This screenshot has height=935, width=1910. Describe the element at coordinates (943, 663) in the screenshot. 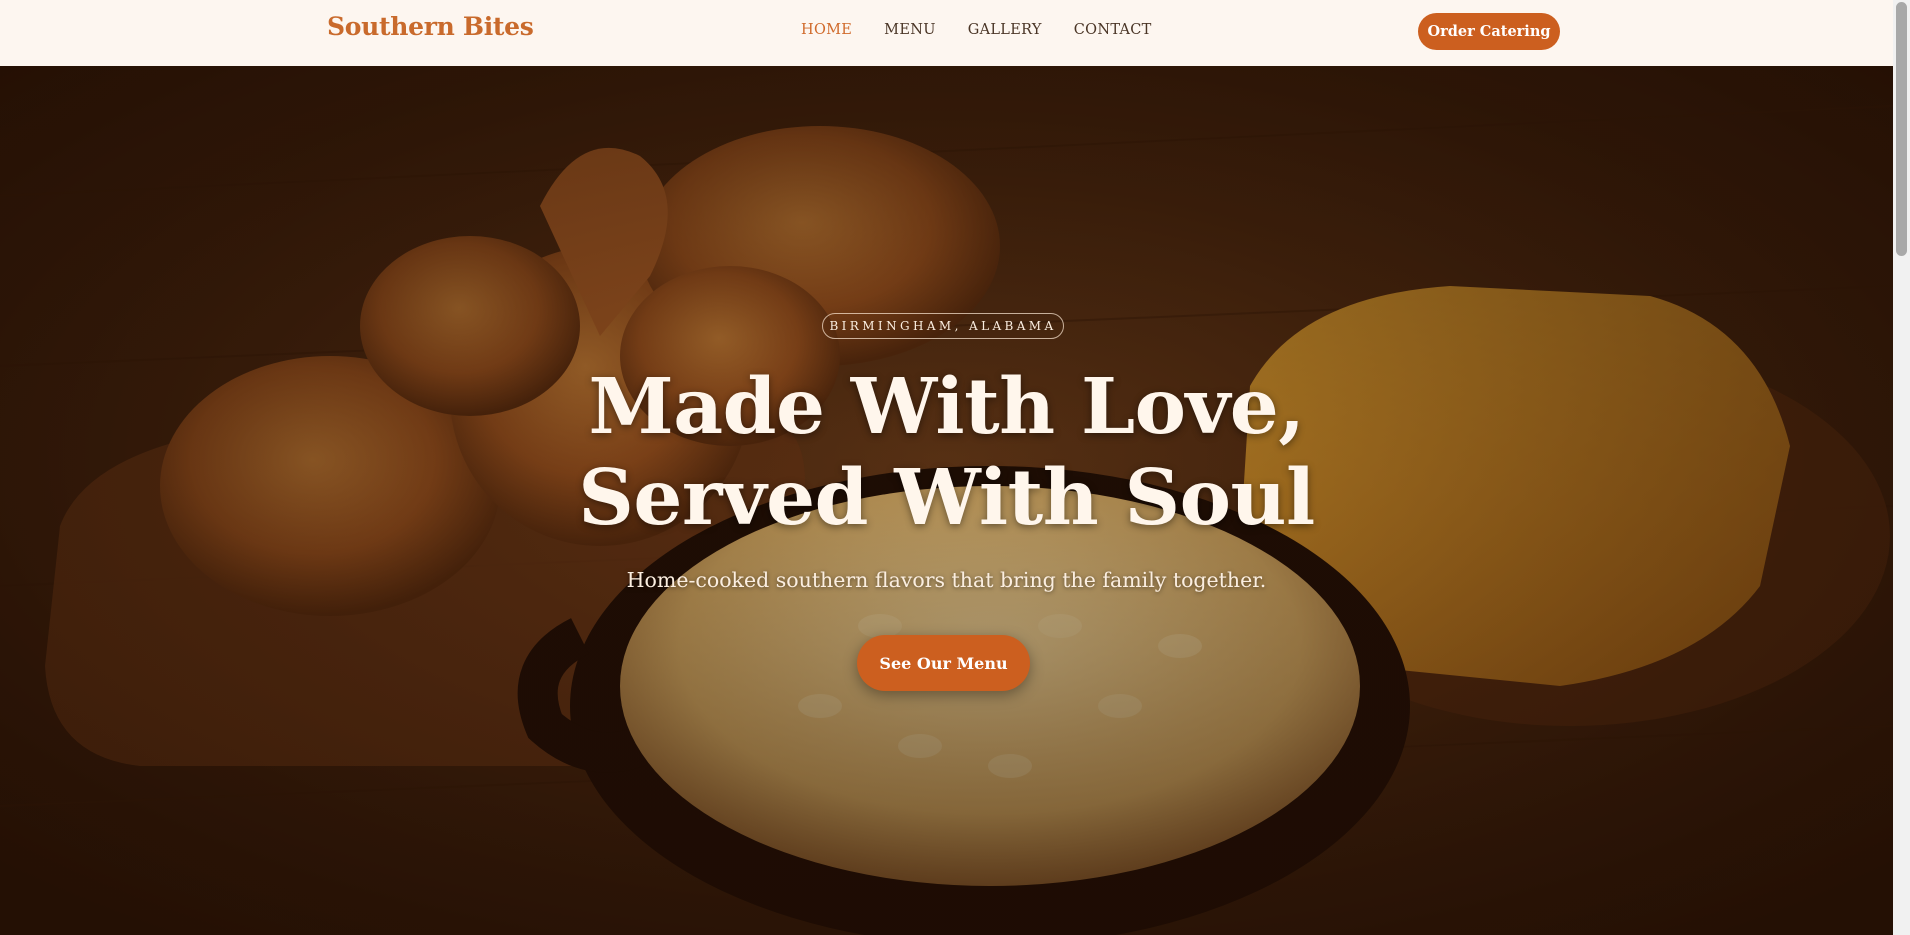

I see `see-our-menu-button: See Our Menu` at that location.